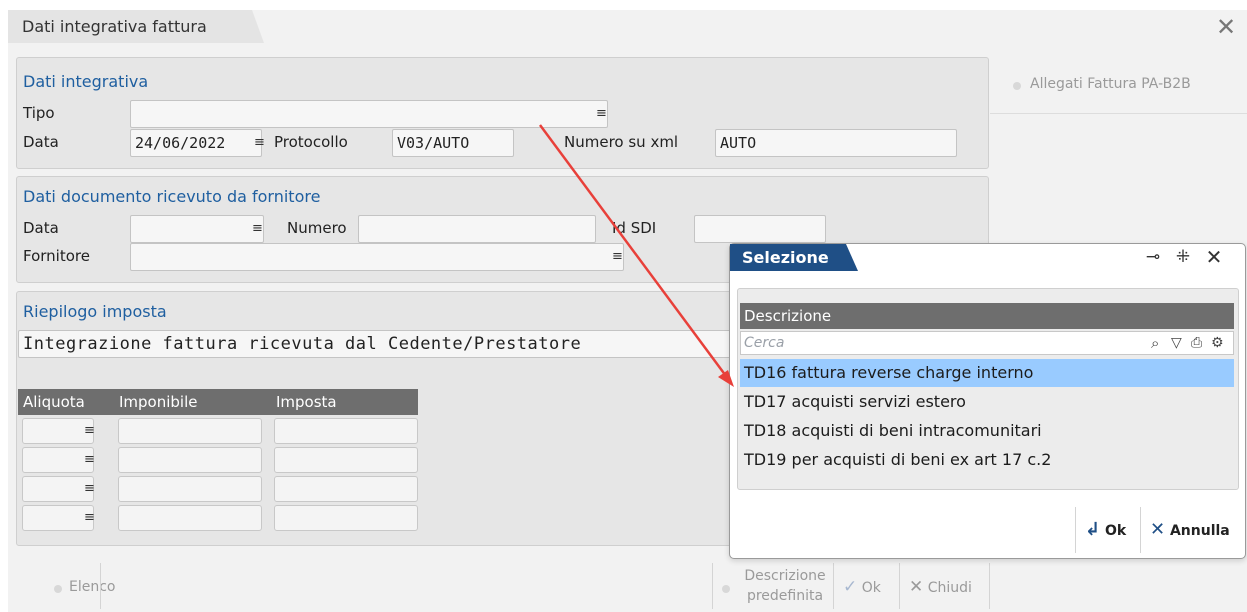 This screenshot has height=612, width=1247. Describe the element at coordinates (633, 250) in the screenshot. I see `annotation-arrow-line` at that location.